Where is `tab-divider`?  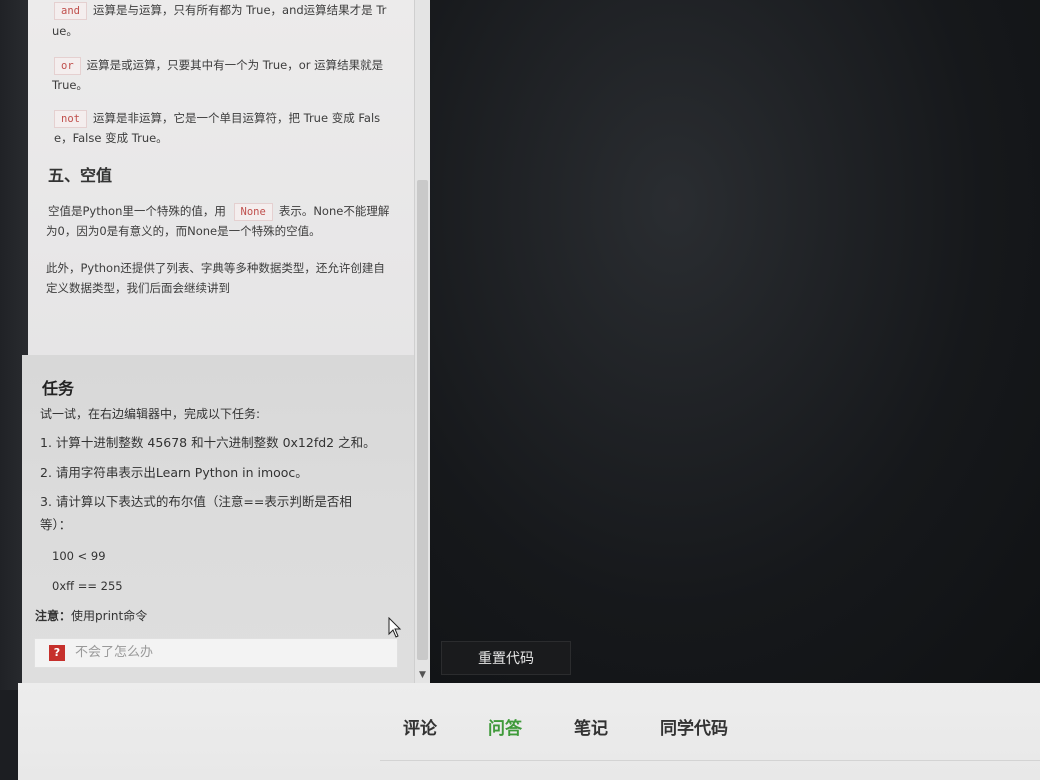
tab-divider is located at coordinates (710, 760).